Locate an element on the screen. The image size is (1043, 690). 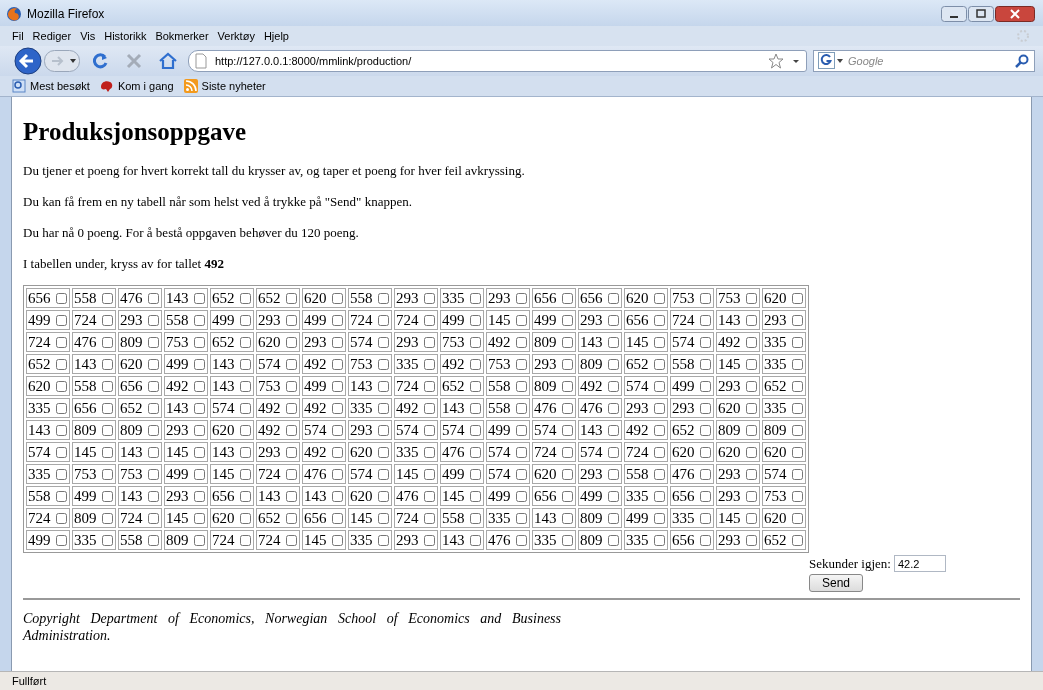
star-icon is located at coordinates (776, 61).